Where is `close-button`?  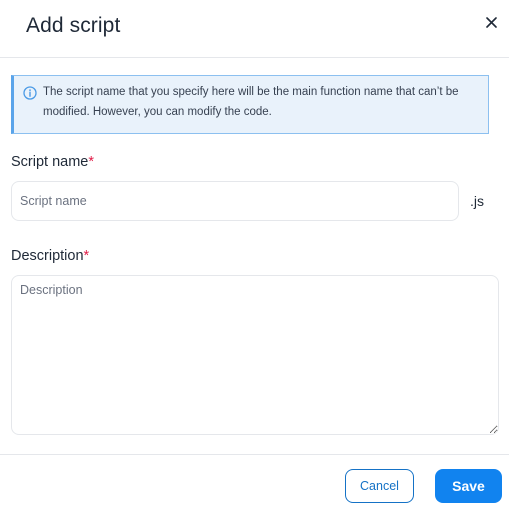 close-button is located at coordinates (491, 22).